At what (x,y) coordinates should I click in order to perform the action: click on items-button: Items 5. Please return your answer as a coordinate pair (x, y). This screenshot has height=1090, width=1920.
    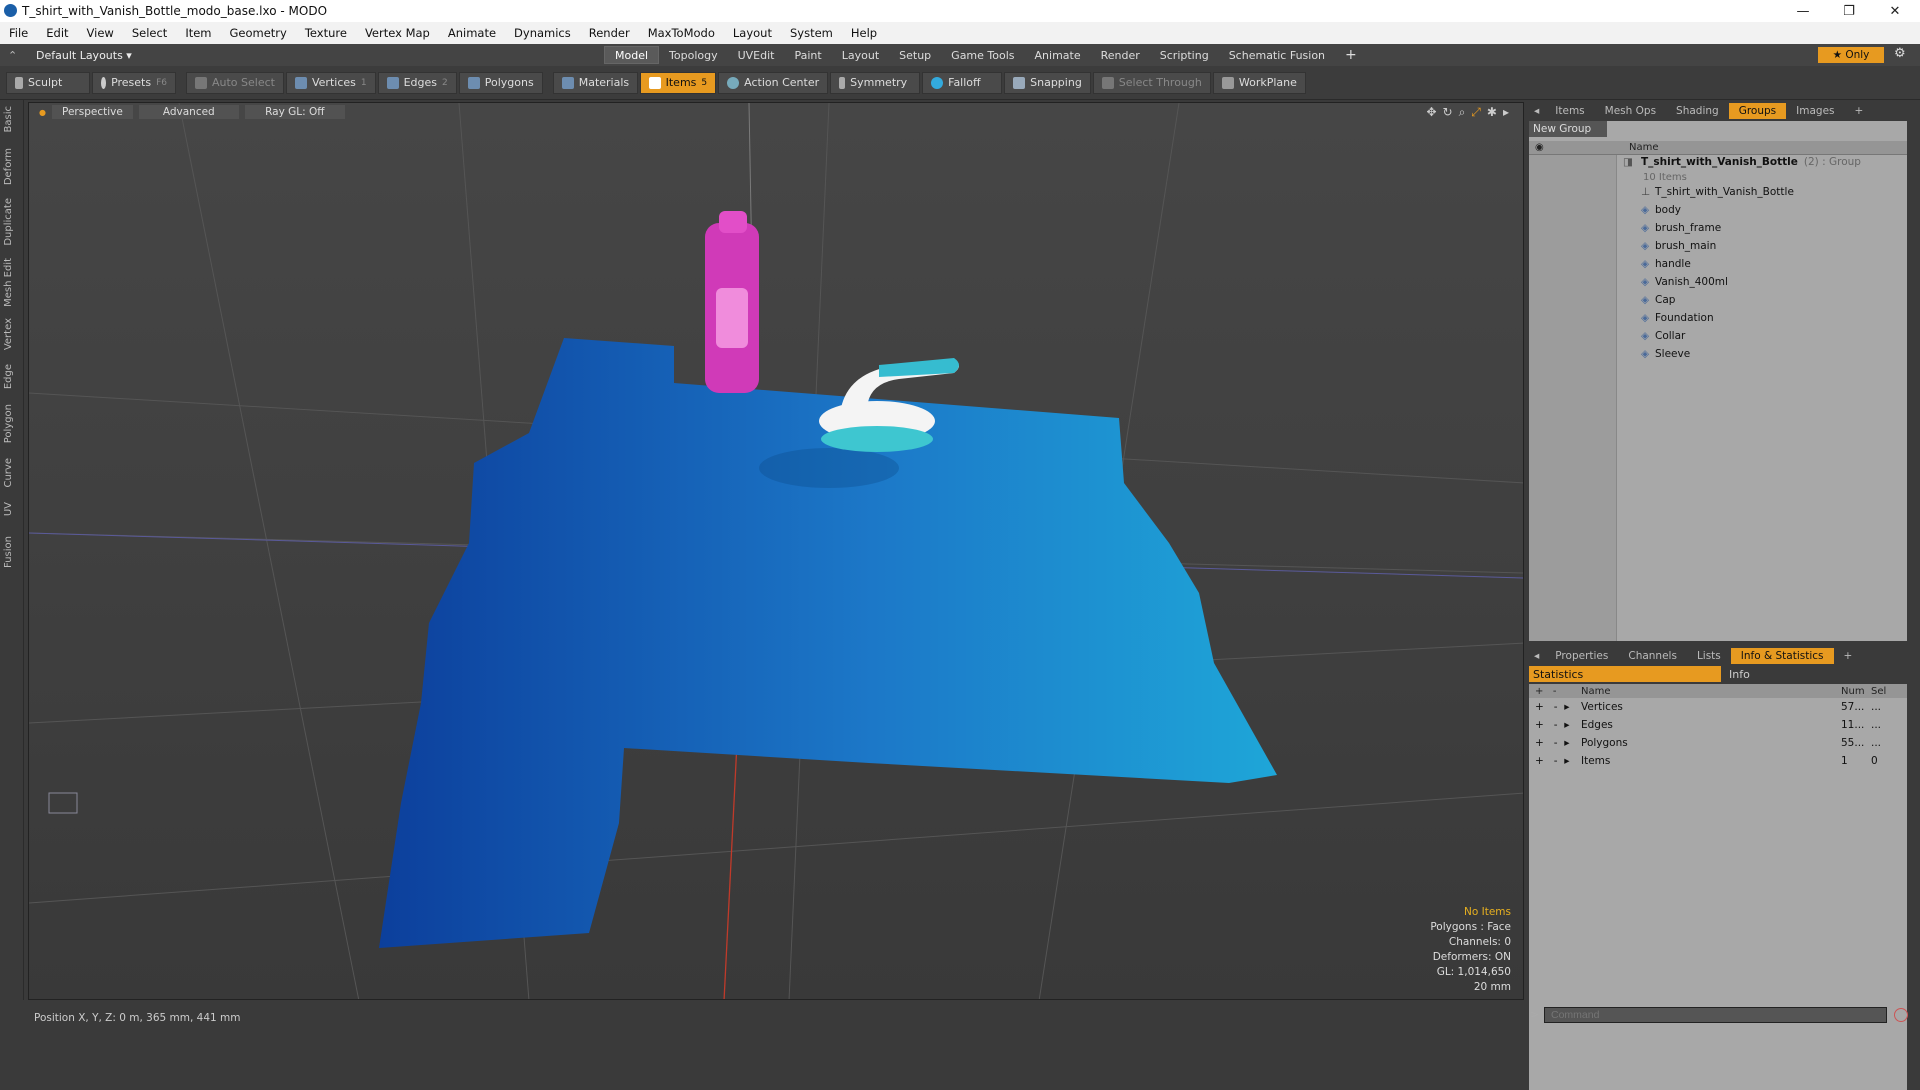
    Looking at the image, I should click on (678, 82).